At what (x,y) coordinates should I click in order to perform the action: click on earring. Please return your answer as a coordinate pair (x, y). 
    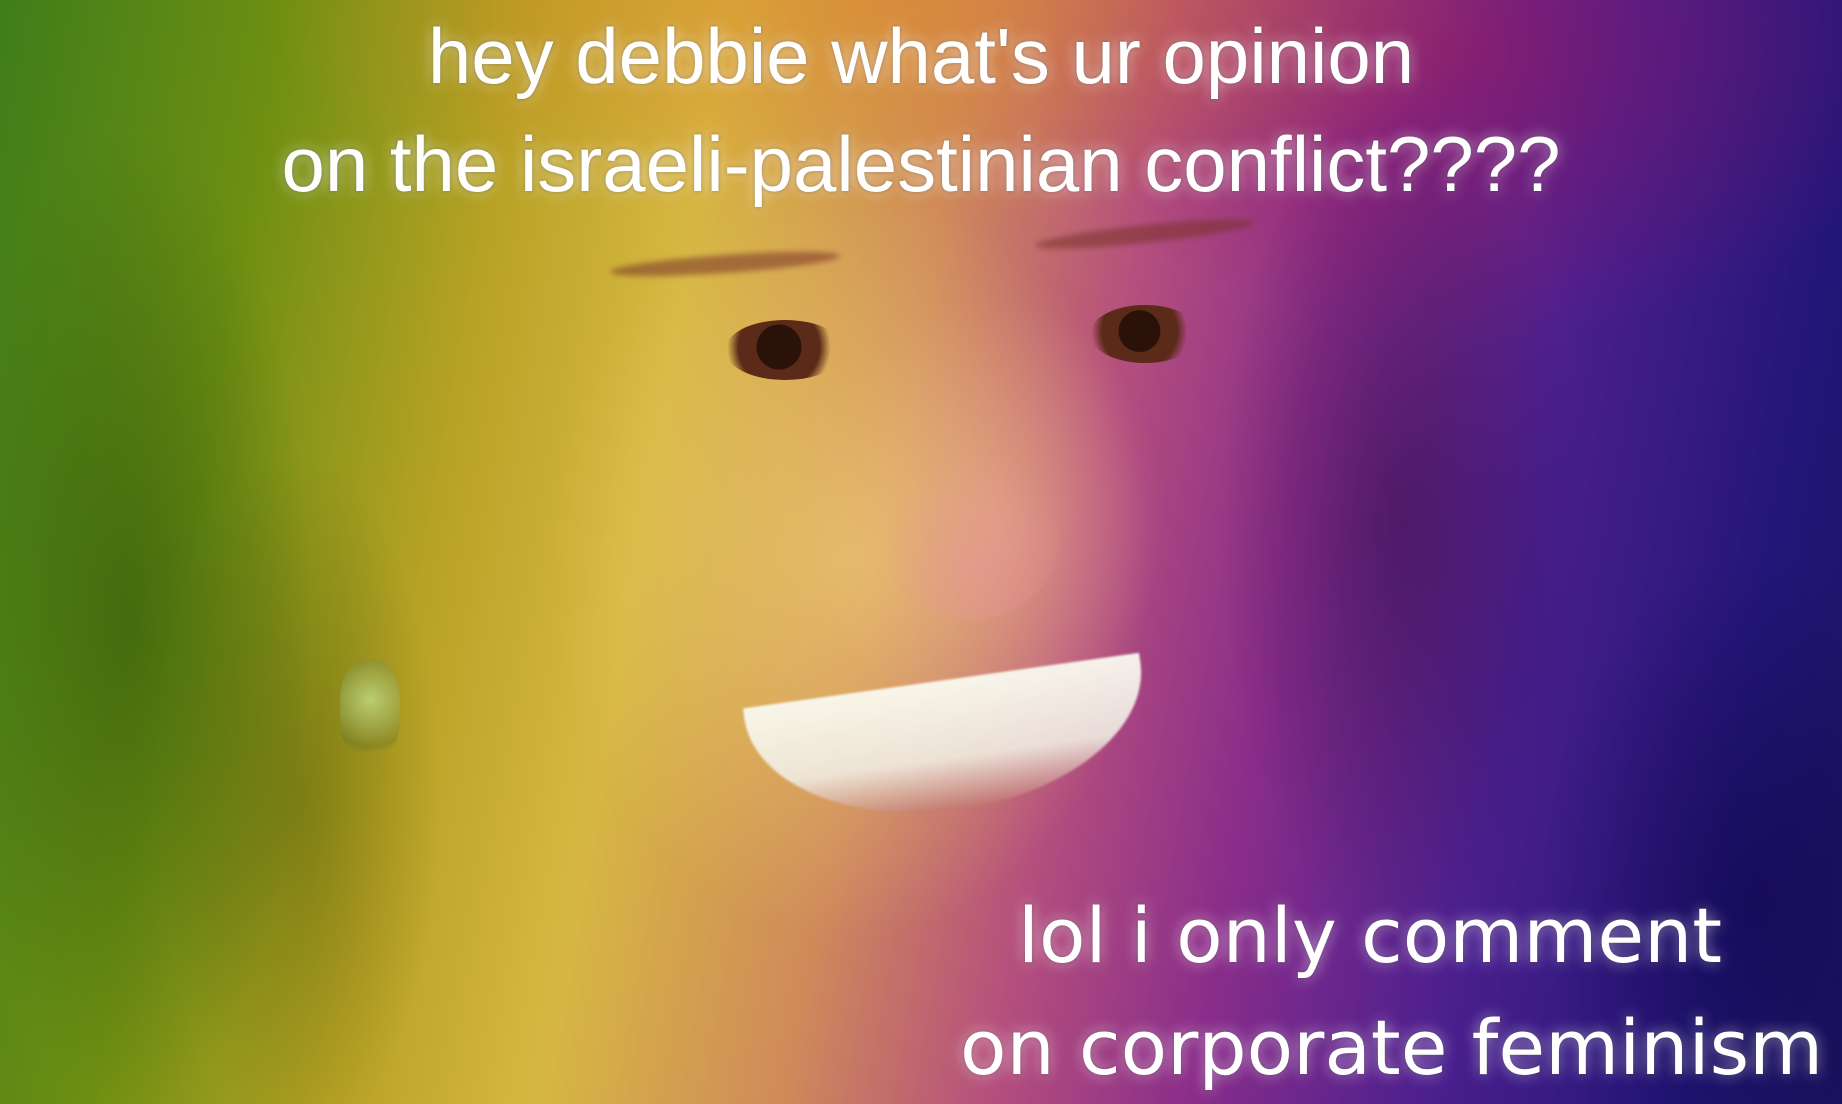
    Looking at the image, I should click on (370, 710).